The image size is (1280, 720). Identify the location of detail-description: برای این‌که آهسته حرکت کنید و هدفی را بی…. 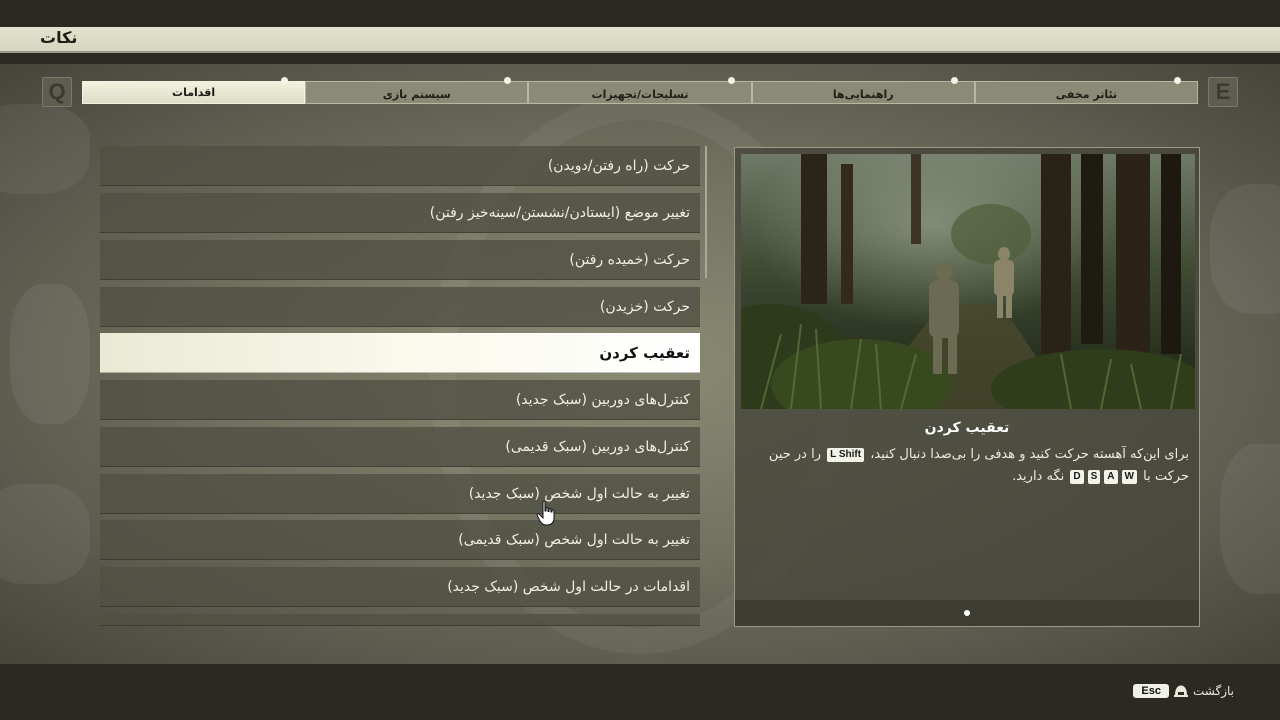
(969, 466).